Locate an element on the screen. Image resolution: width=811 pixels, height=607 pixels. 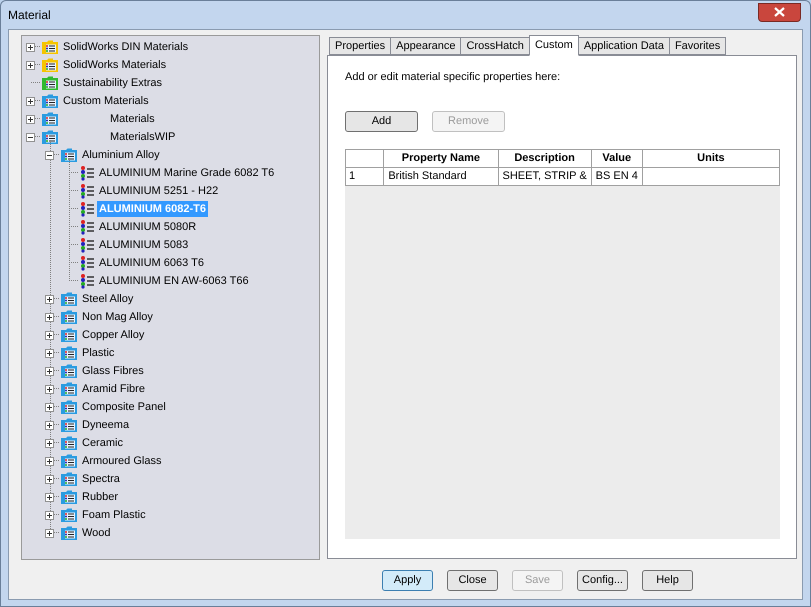
table-cell: BS EN 4 is located at coordinates (616, 176).